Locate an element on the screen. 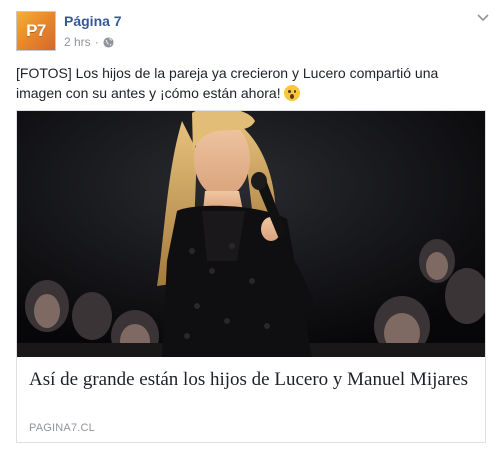 This screenshot has width=501, height=453. page-avatar: P7 is located at coordinates (36, 31).